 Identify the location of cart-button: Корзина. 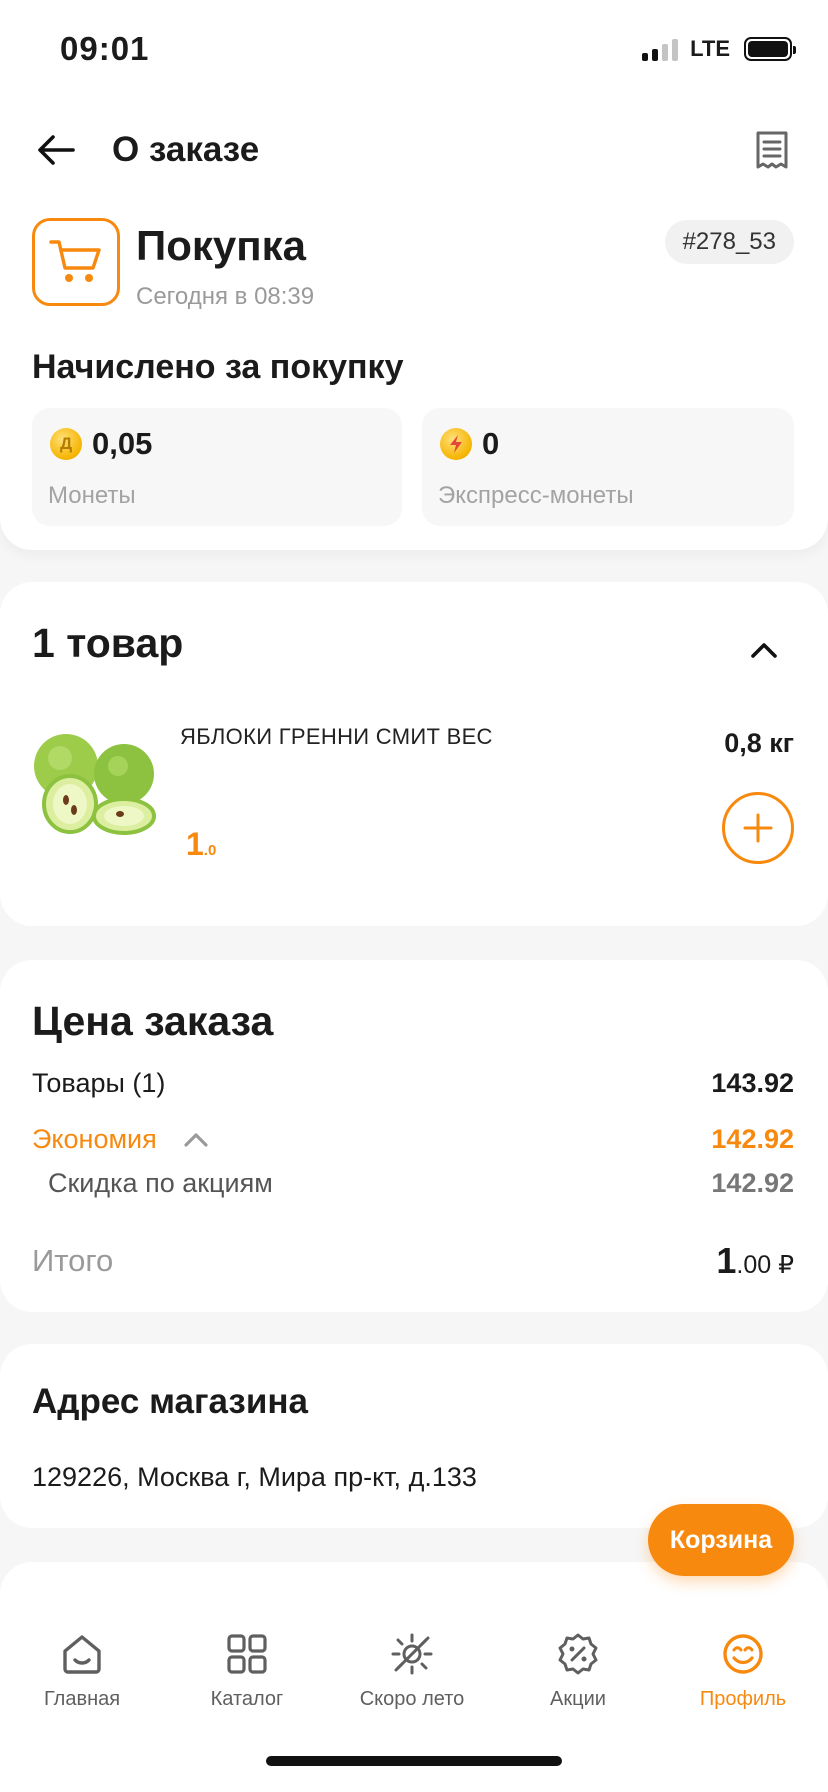
(721, 1540).